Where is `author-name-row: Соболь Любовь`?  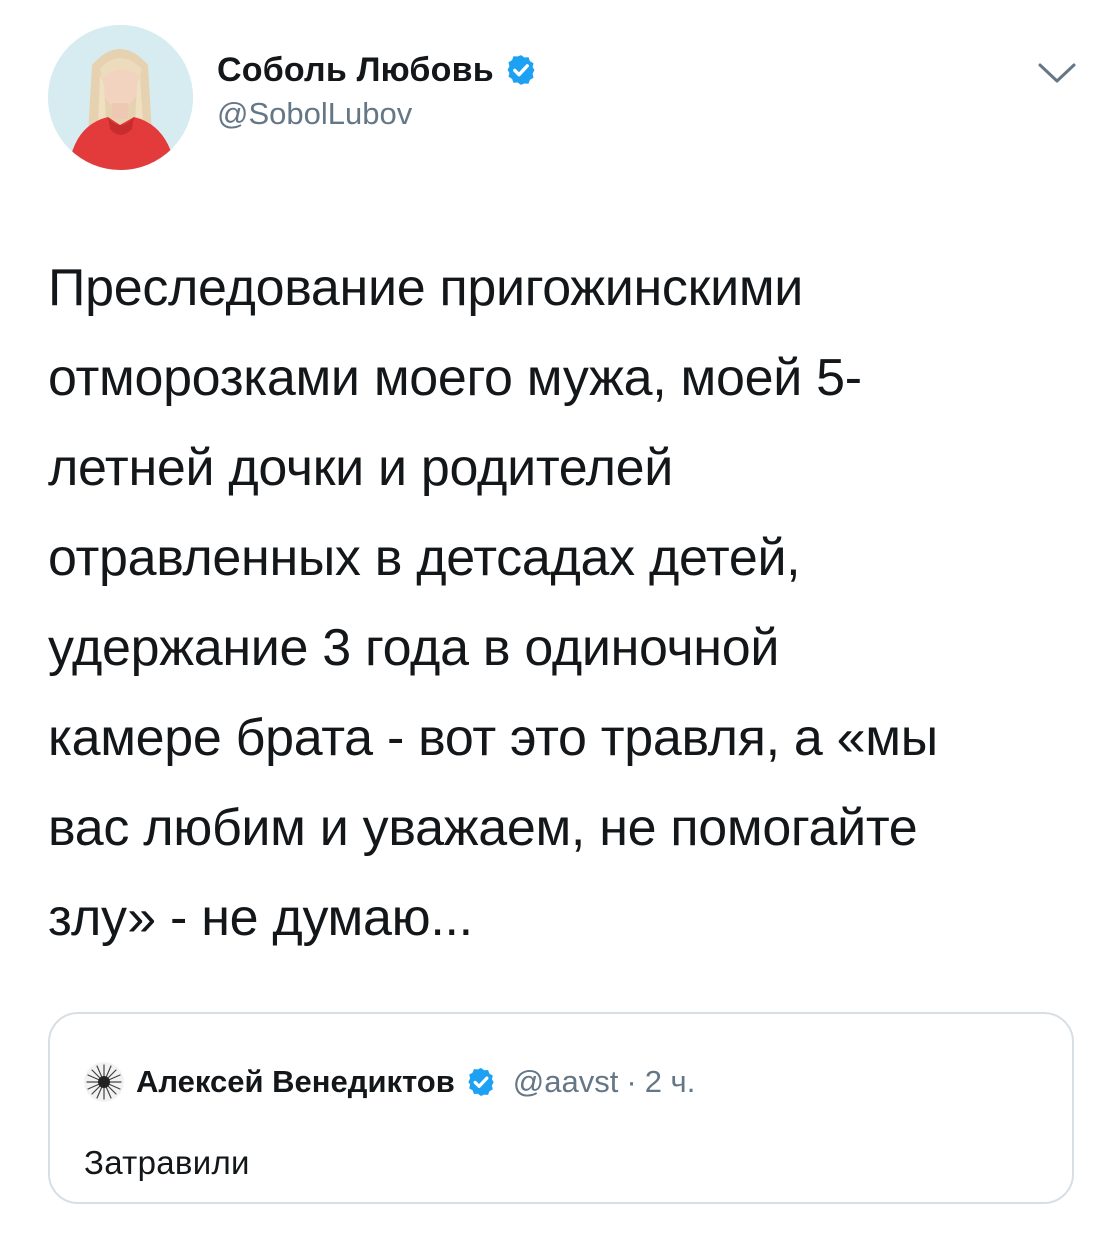 author-name-row: Соболь Любовь is located at coordinates (377, 70).